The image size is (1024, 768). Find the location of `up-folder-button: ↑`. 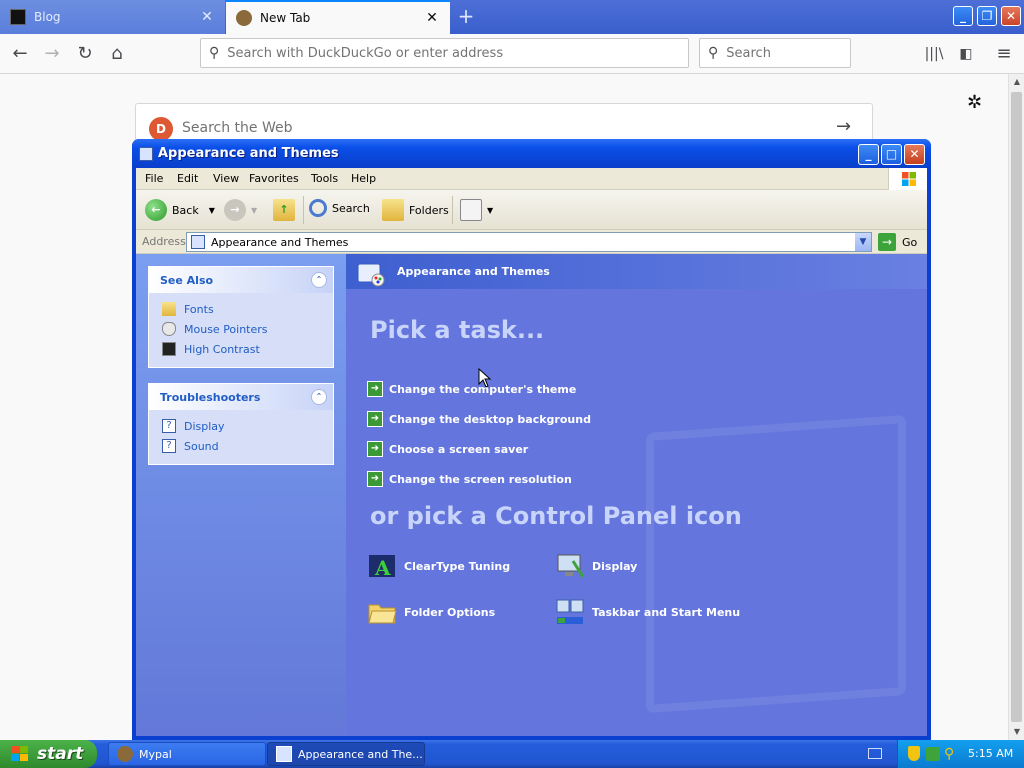

up-folder-button: ↑ is located at coordinates (286, 210).